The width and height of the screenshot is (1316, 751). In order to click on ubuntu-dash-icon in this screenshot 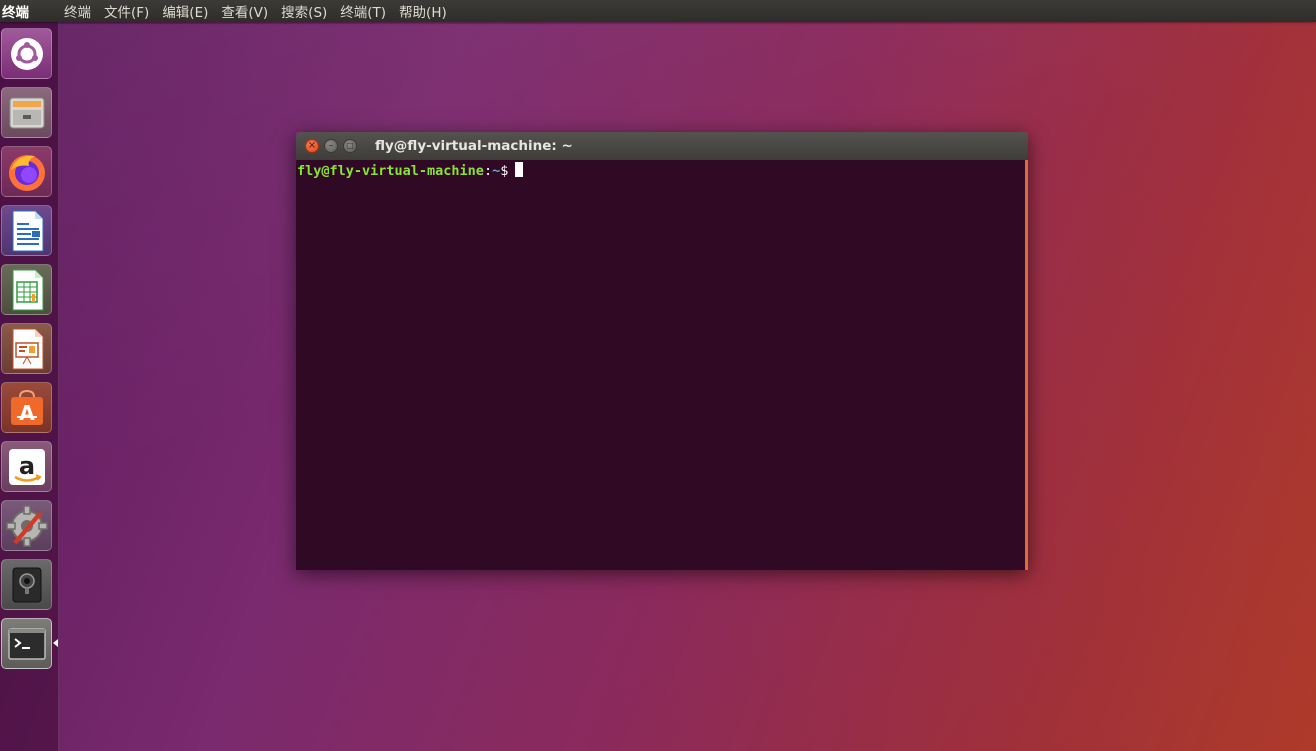, I will do `click(26, 53)`.